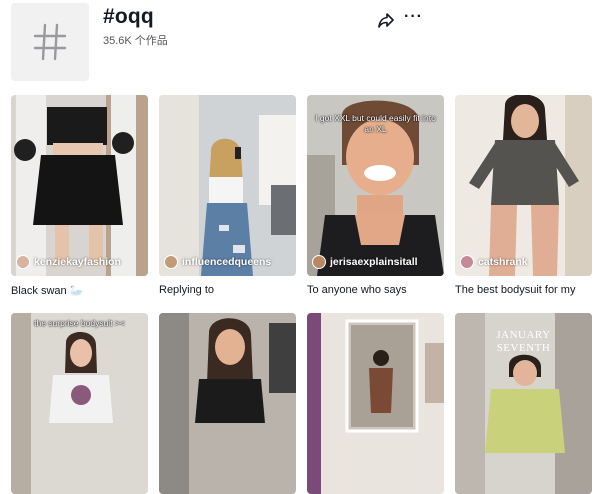  I want to click on video-card: catshrank The best bodysuit for my, so click(523, 196).